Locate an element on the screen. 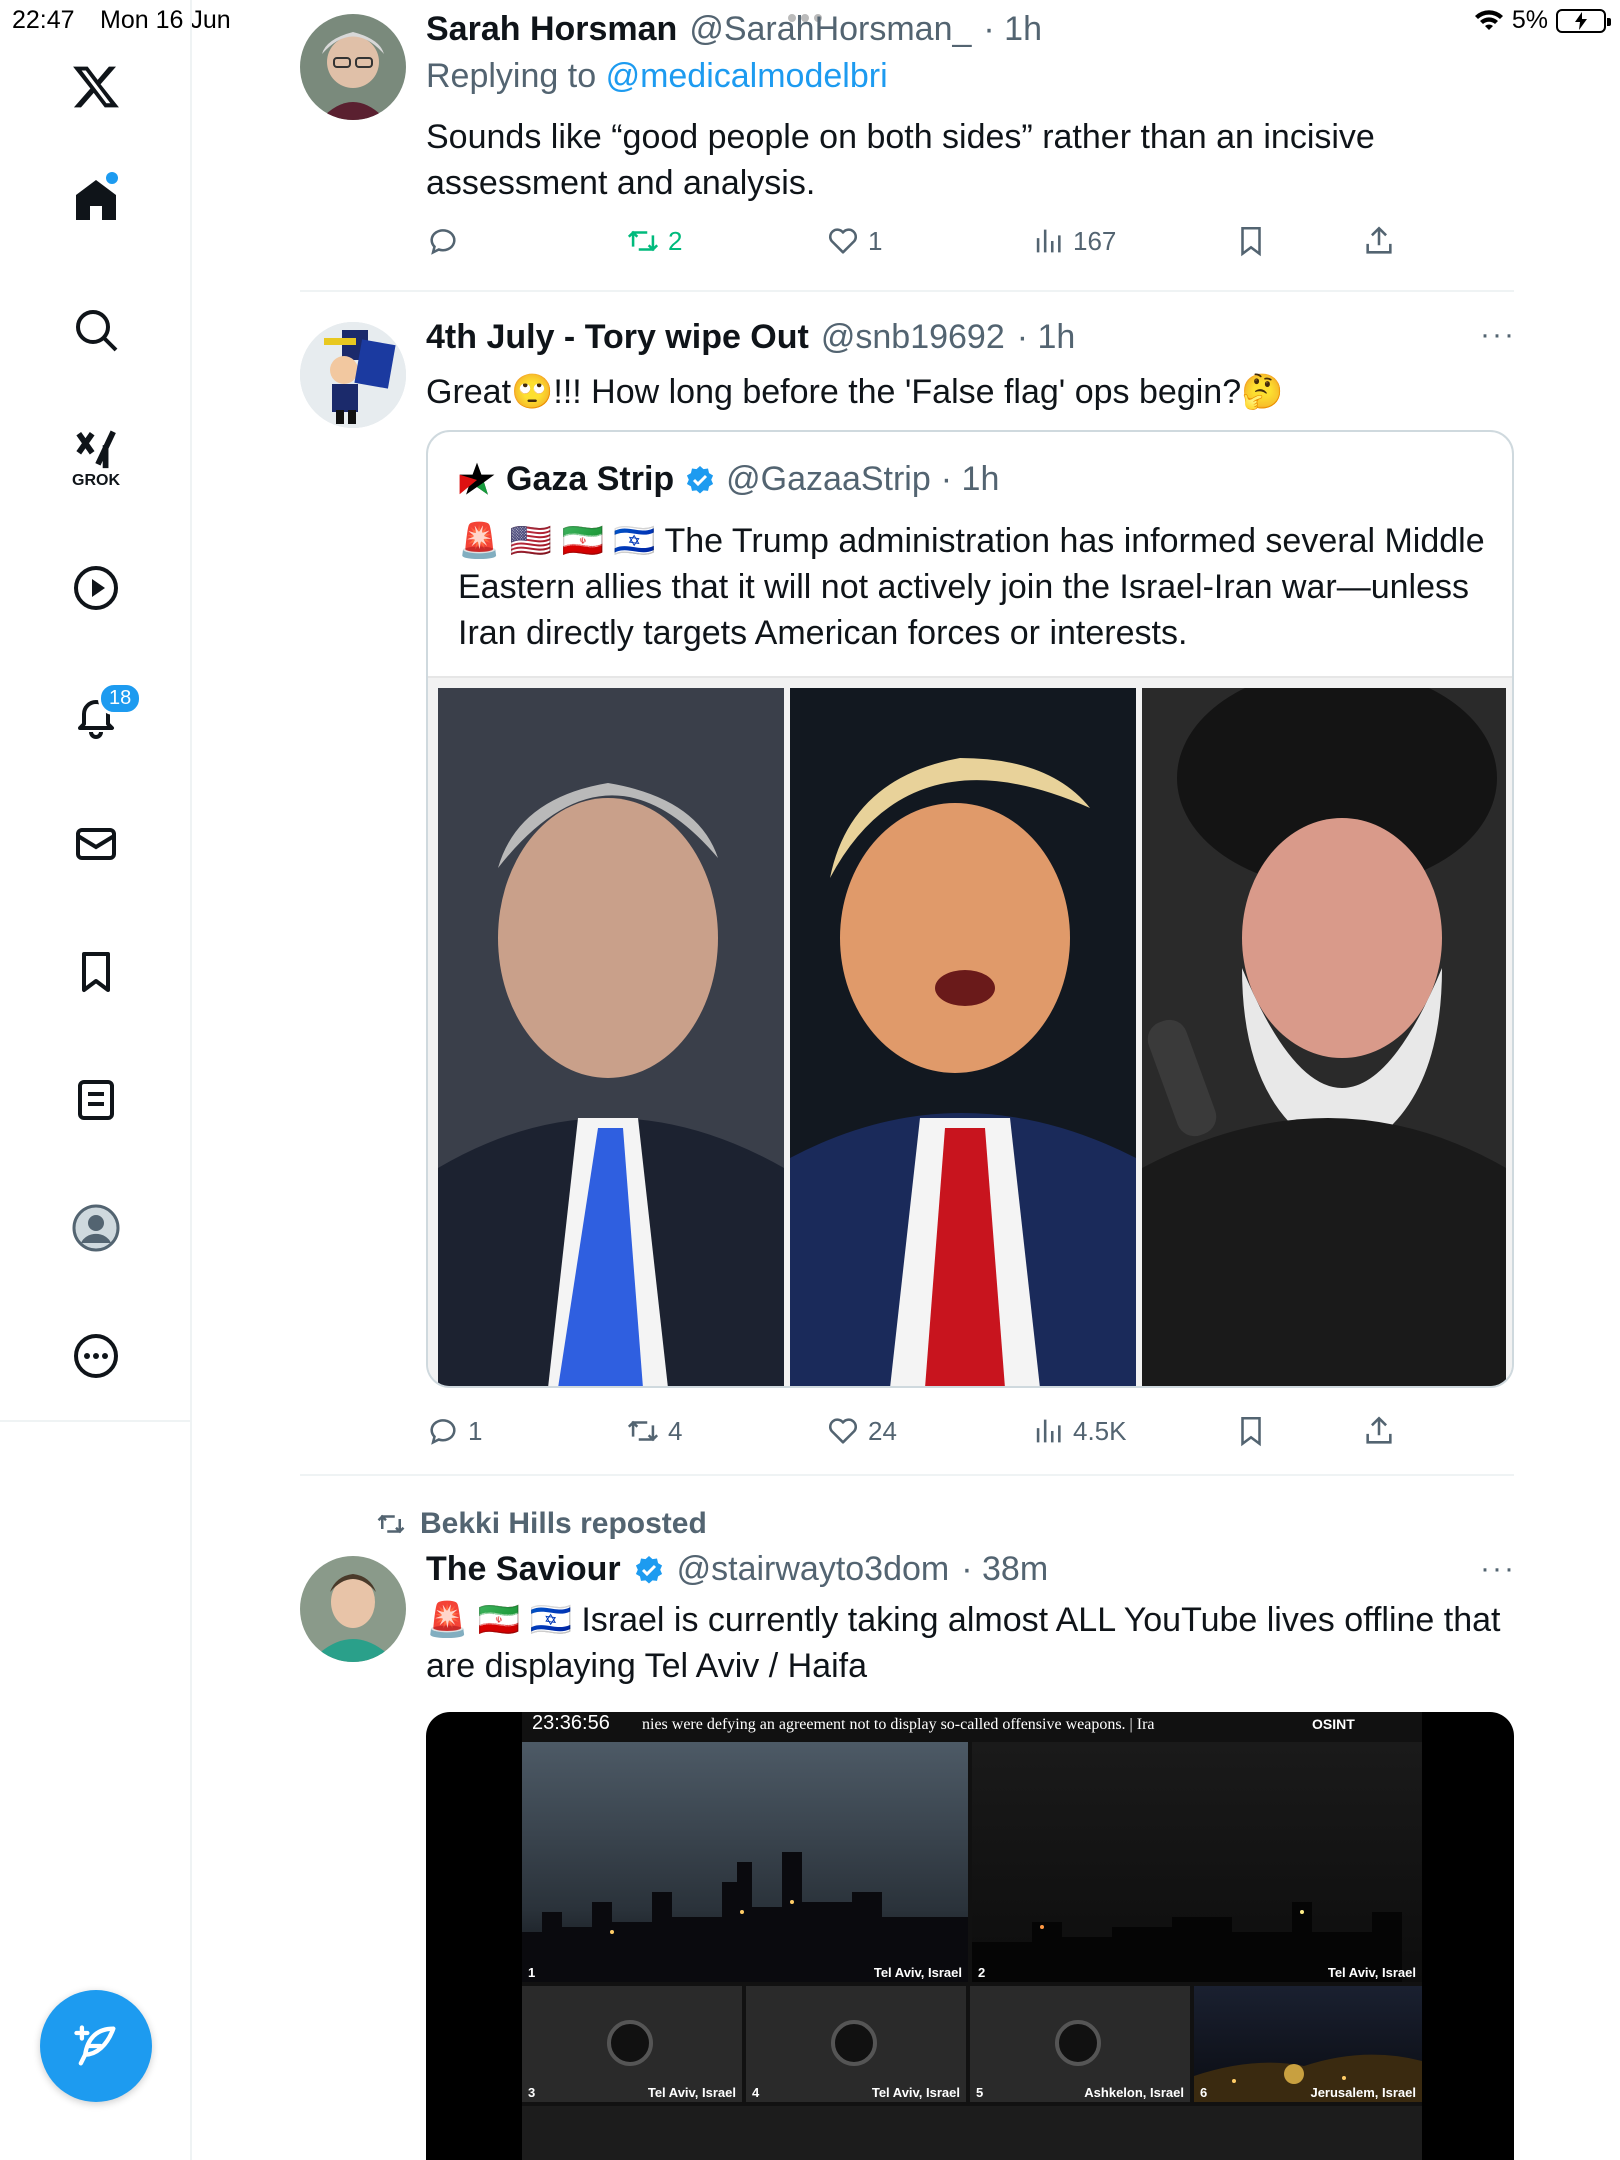 Image resolution: width=1620 pixels, height=2160 pixels. like-count: 24 is located at coordinates (882, 1430).